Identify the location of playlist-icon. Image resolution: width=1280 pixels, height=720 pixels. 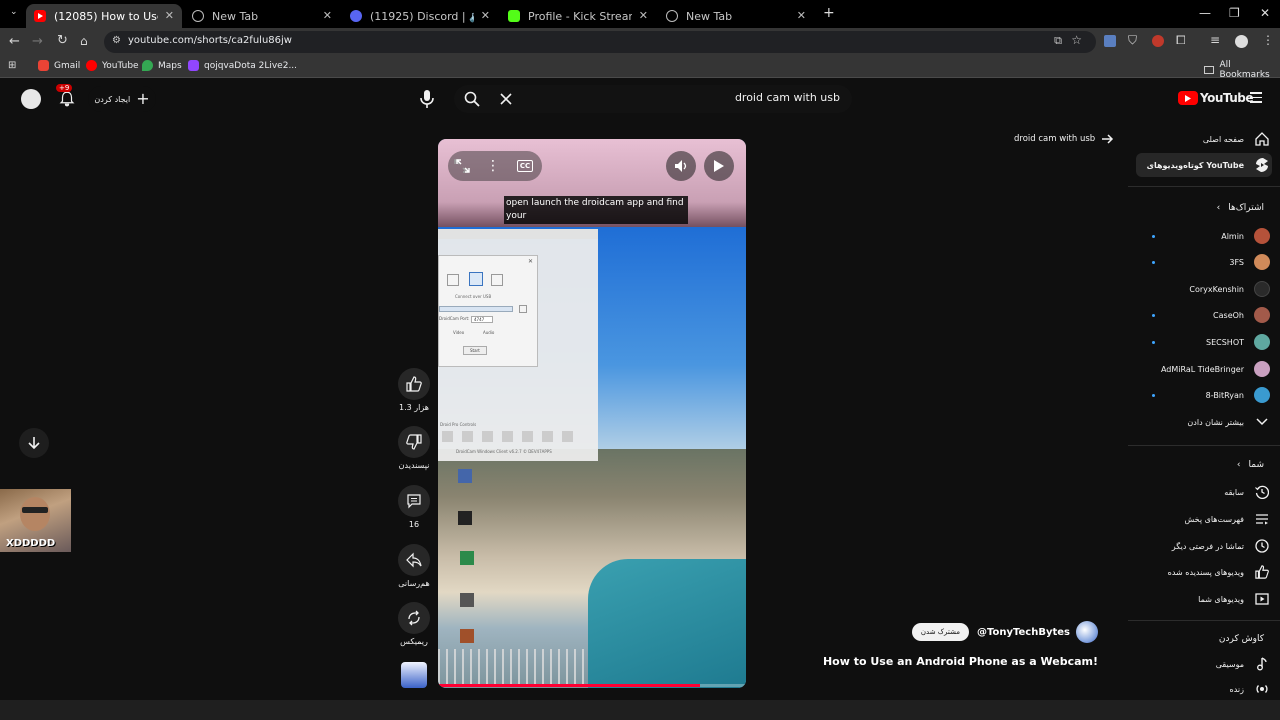
(1262, 519).